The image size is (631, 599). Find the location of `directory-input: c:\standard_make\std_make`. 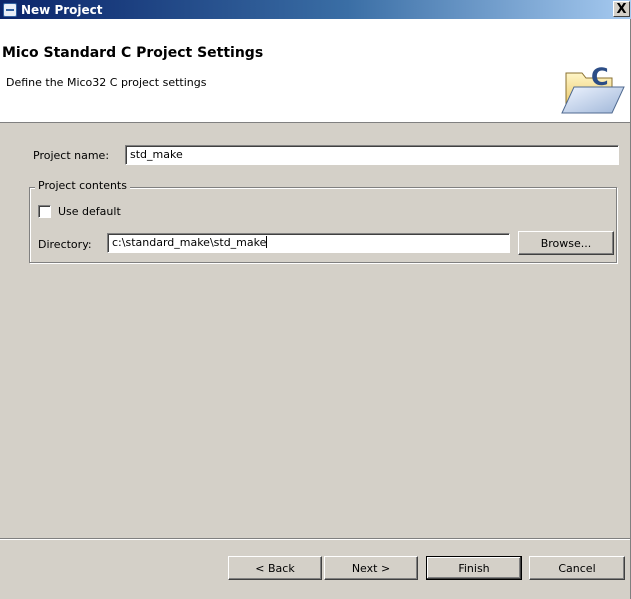

directory-input: c:\standard_make\std_make is located at coordinates (308, 243).